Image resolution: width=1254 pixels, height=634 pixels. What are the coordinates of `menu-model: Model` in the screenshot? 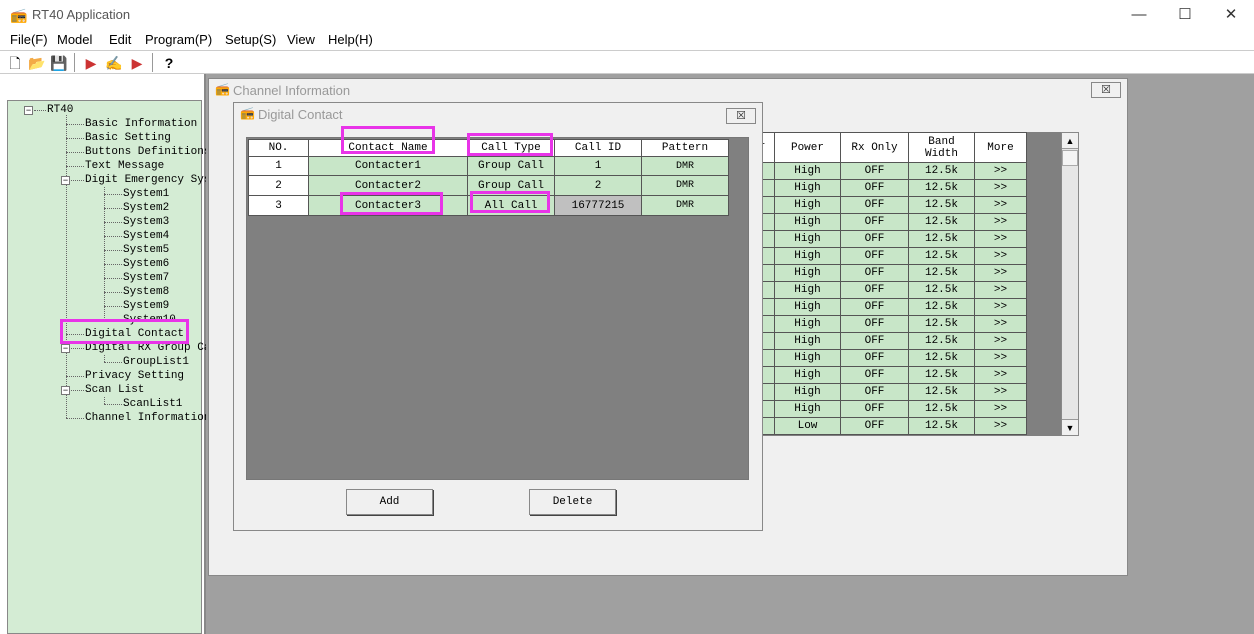 It's located at (74, 39).